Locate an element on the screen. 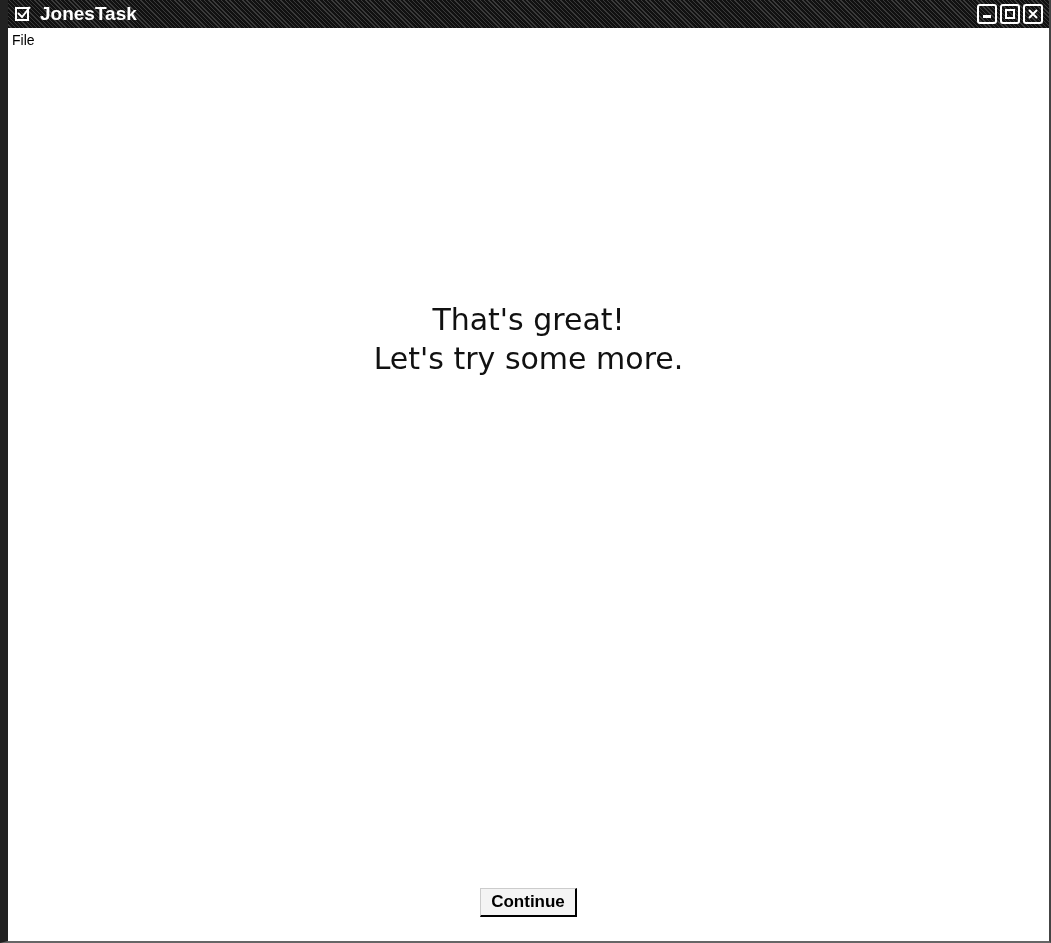  maximize-icon is located at coordinates (1010, 14).